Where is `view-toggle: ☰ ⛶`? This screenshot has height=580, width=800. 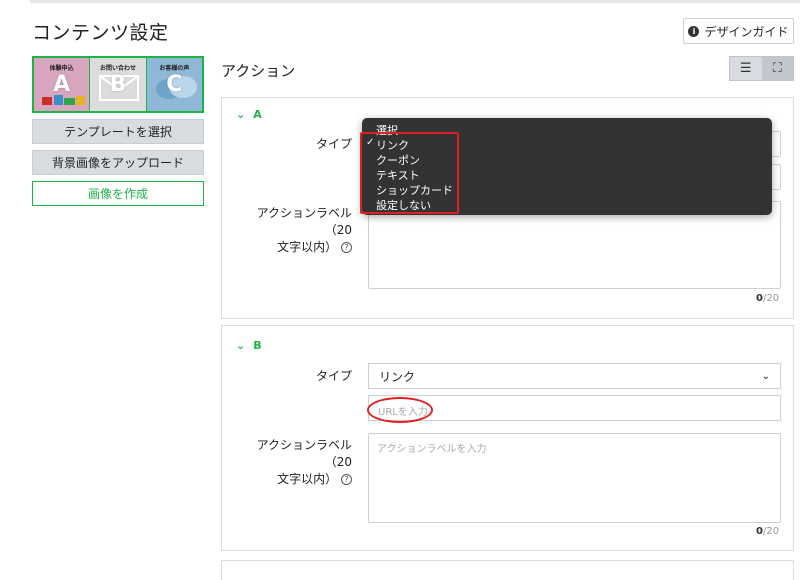 view-toggle: ☰ ⛶ is located at coordinates (761, 68).